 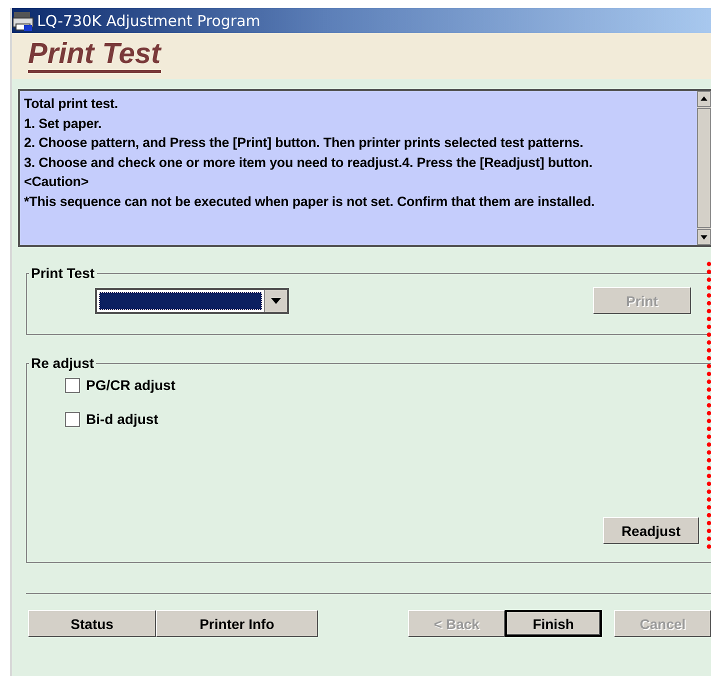 I want to click on group-label: Print Test, so click(x=63, y=273).